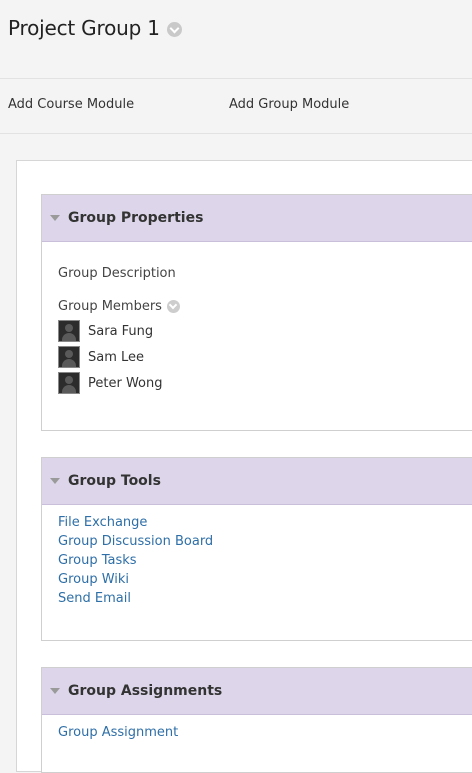 The image size is (472, 773). I want to click on members-options-chevron-icon, so click(173, 306).